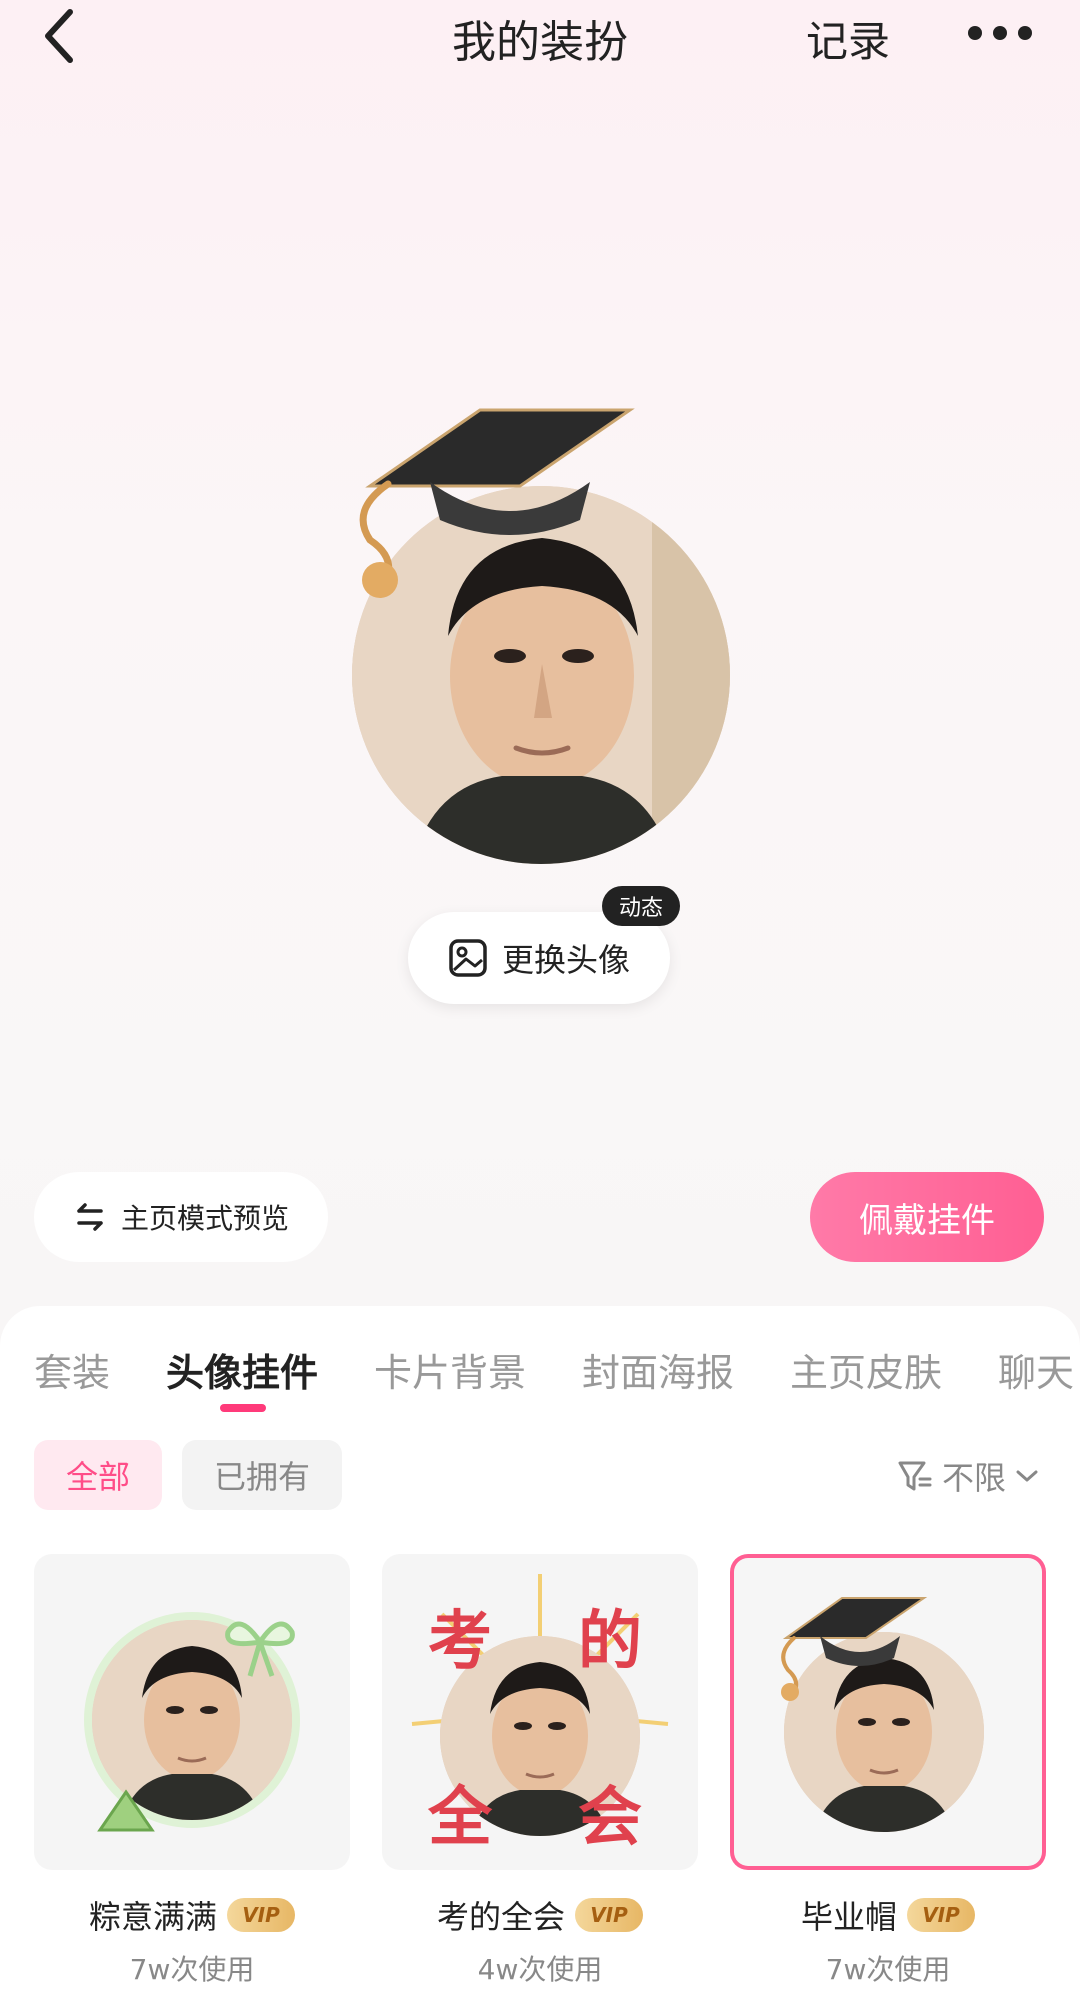  Describe the element at coordinates (974, 1478) in the screenshot. I see `limit-filter-label: 不限` at that location.